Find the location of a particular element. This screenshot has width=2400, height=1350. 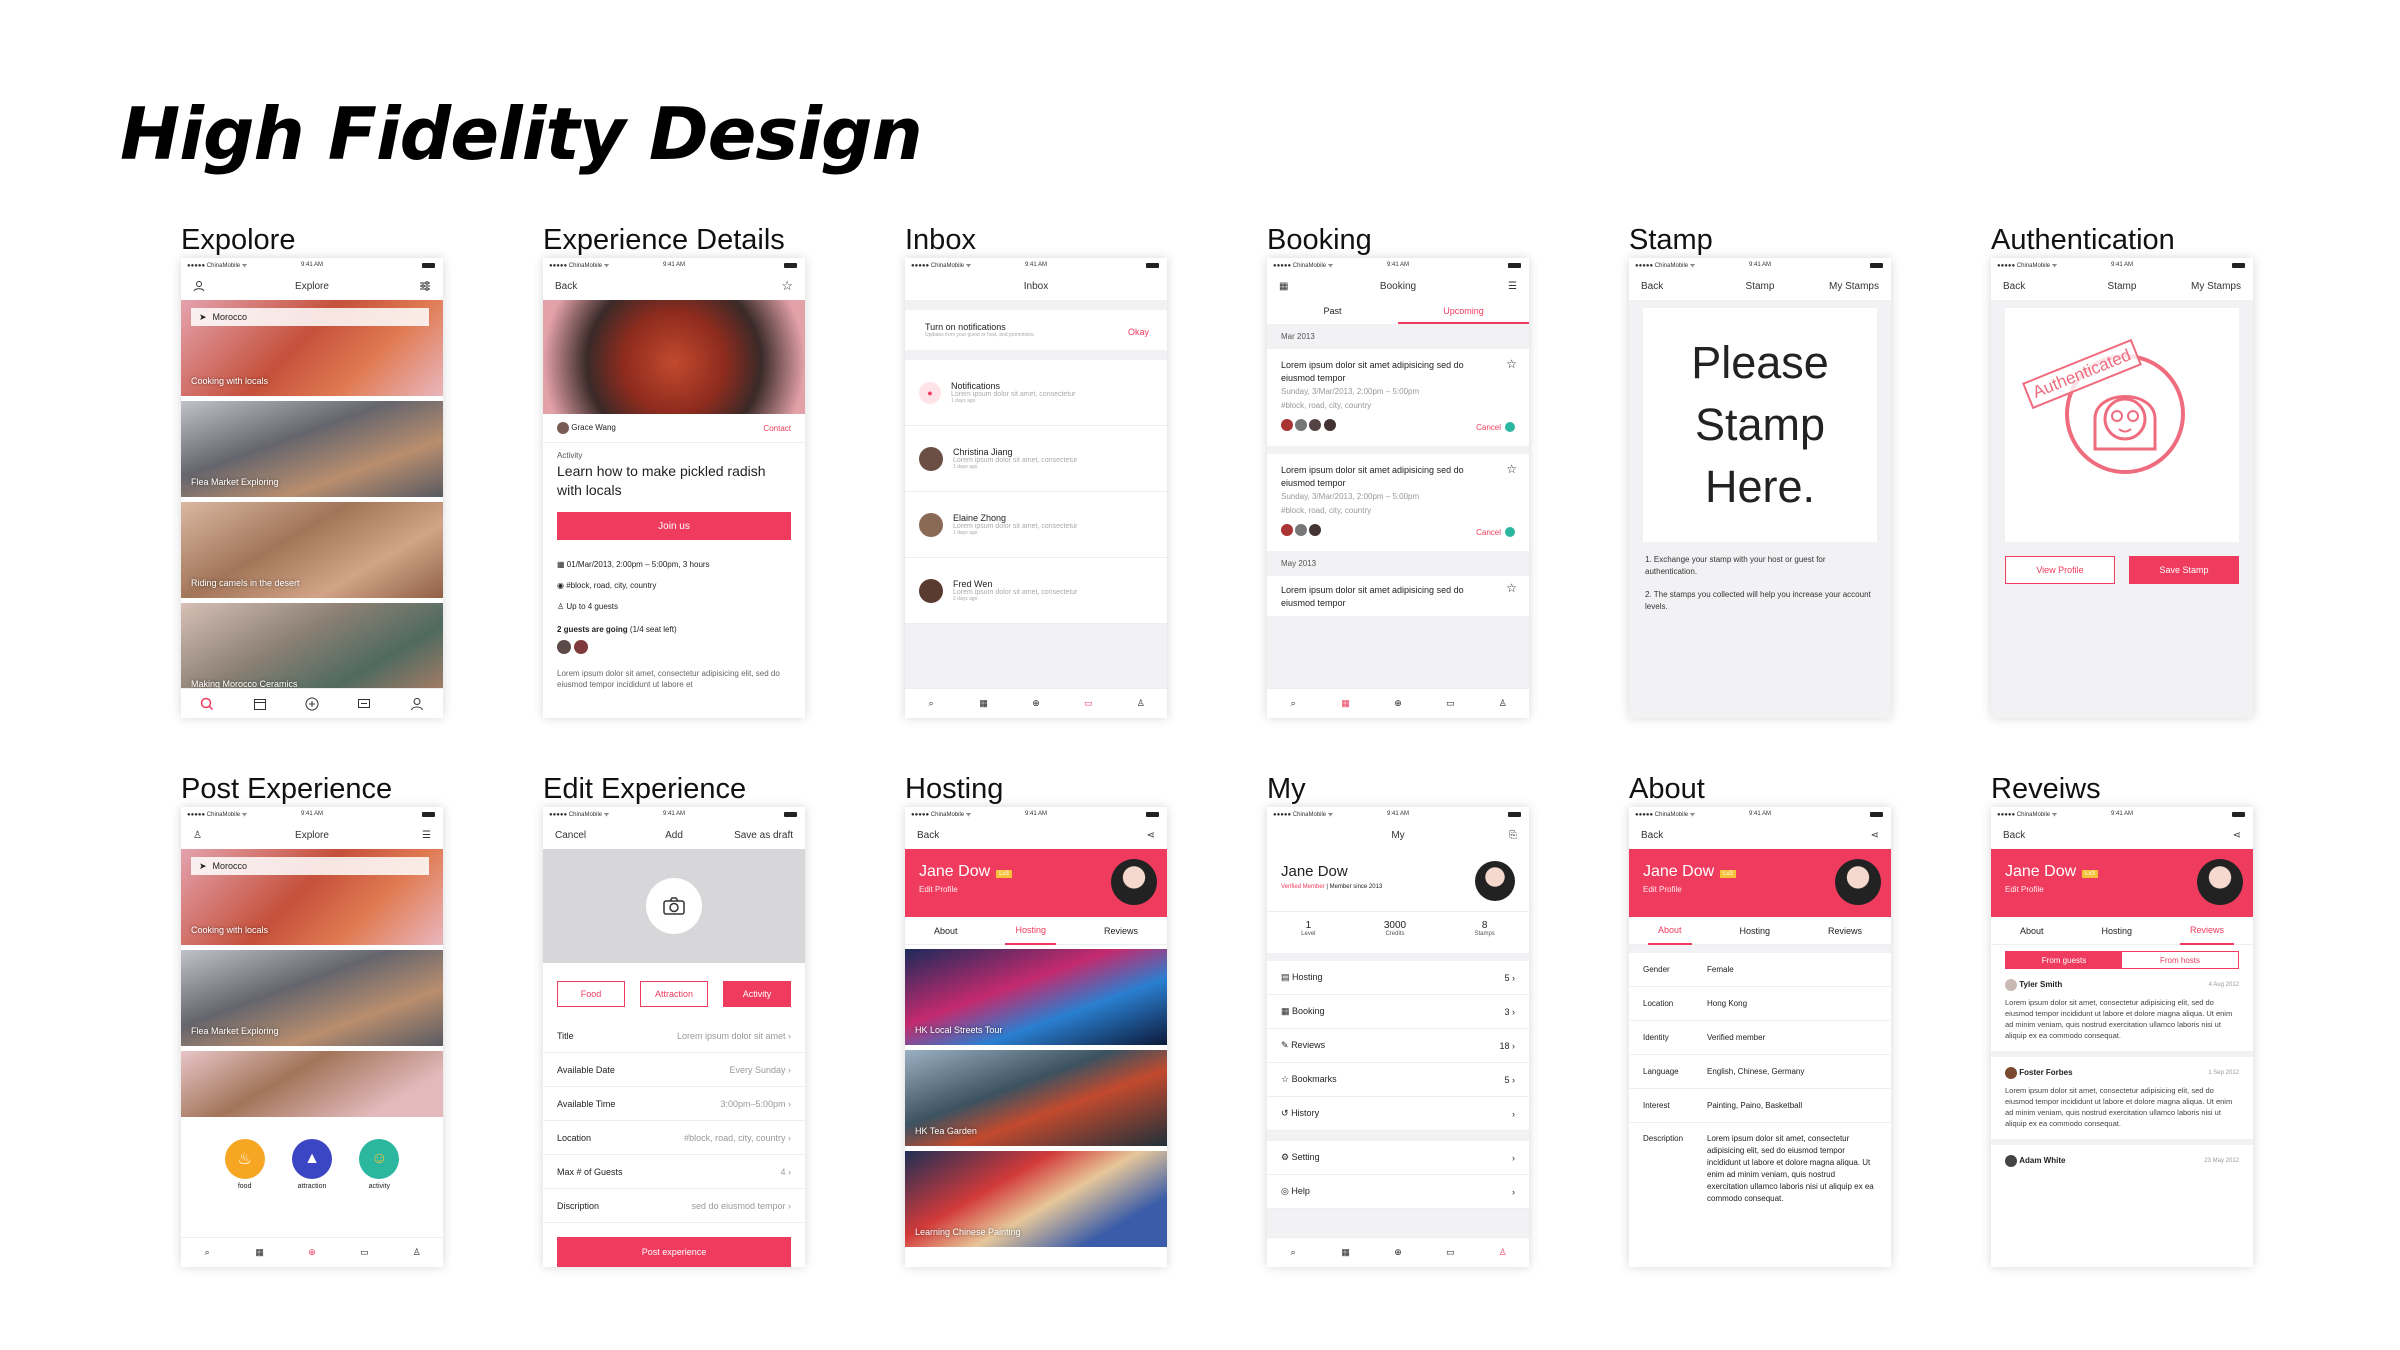

tag-activity: Activity is located at coordinates (757, 994).